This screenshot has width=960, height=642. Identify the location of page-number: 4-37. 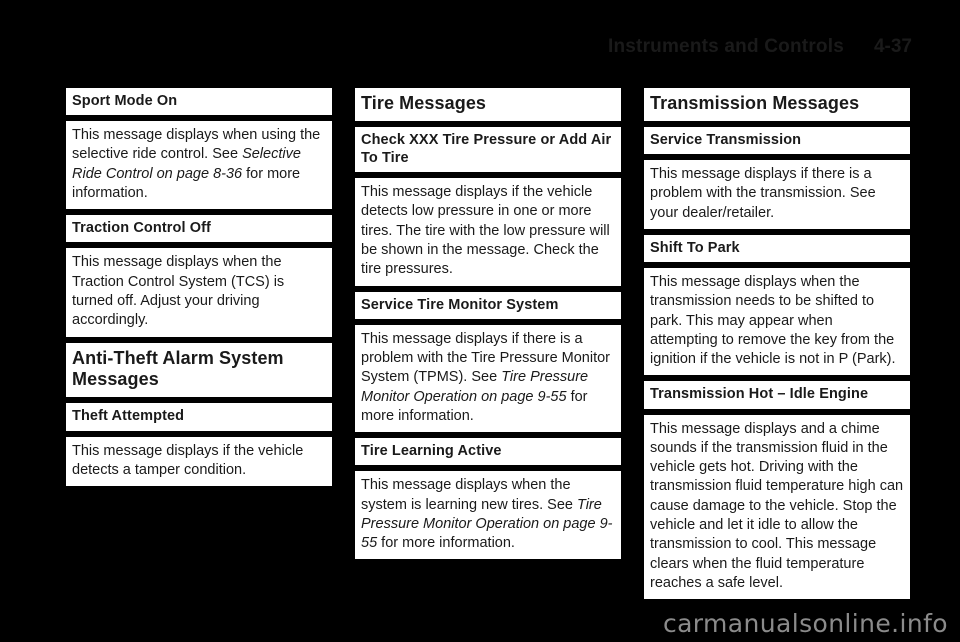
(892, 46).